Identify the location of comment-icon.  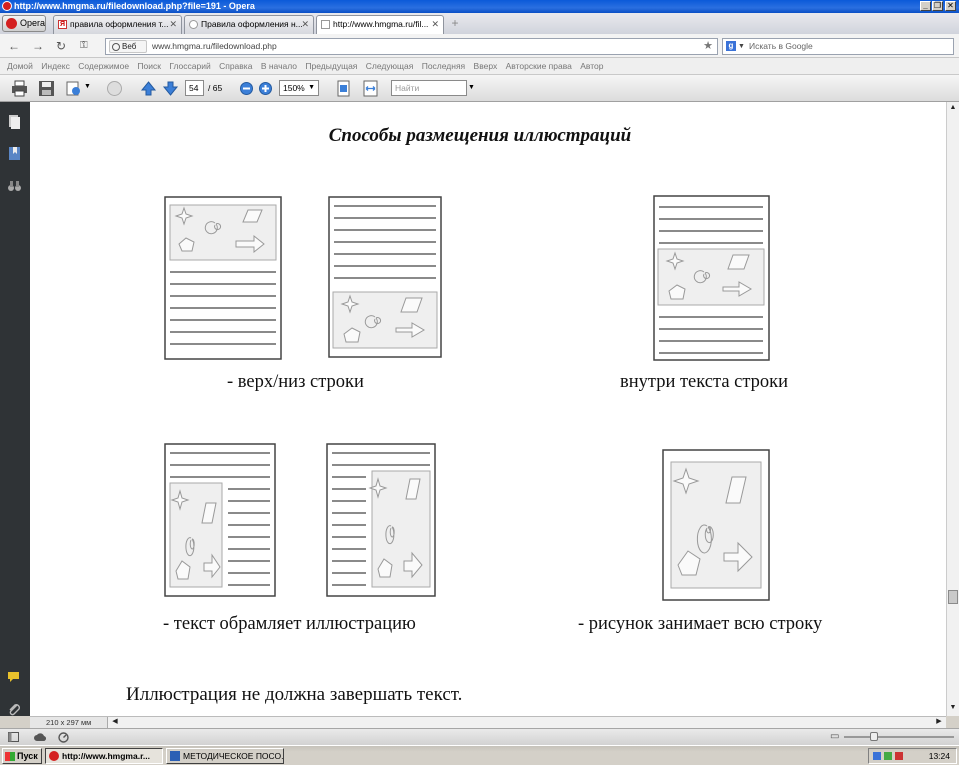
(14, 677).